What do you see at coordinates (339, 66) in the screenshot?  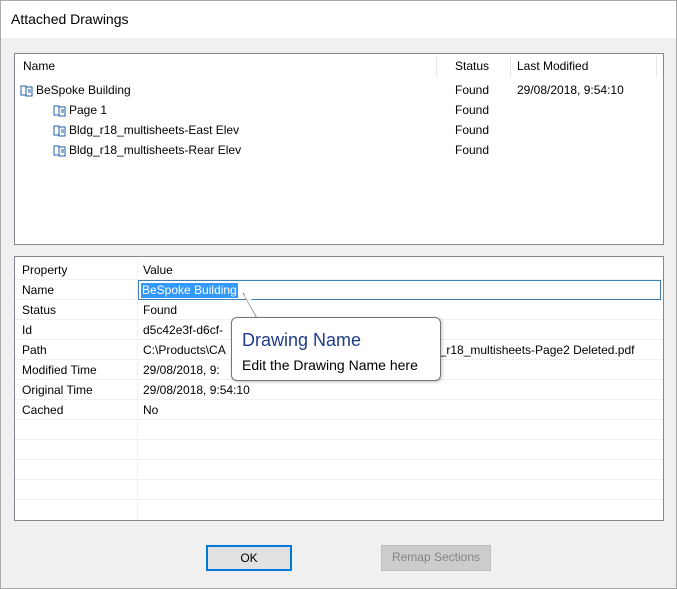 I see `drawings-list-header: Name Status Last Modified` at bounding box center [339, 66].